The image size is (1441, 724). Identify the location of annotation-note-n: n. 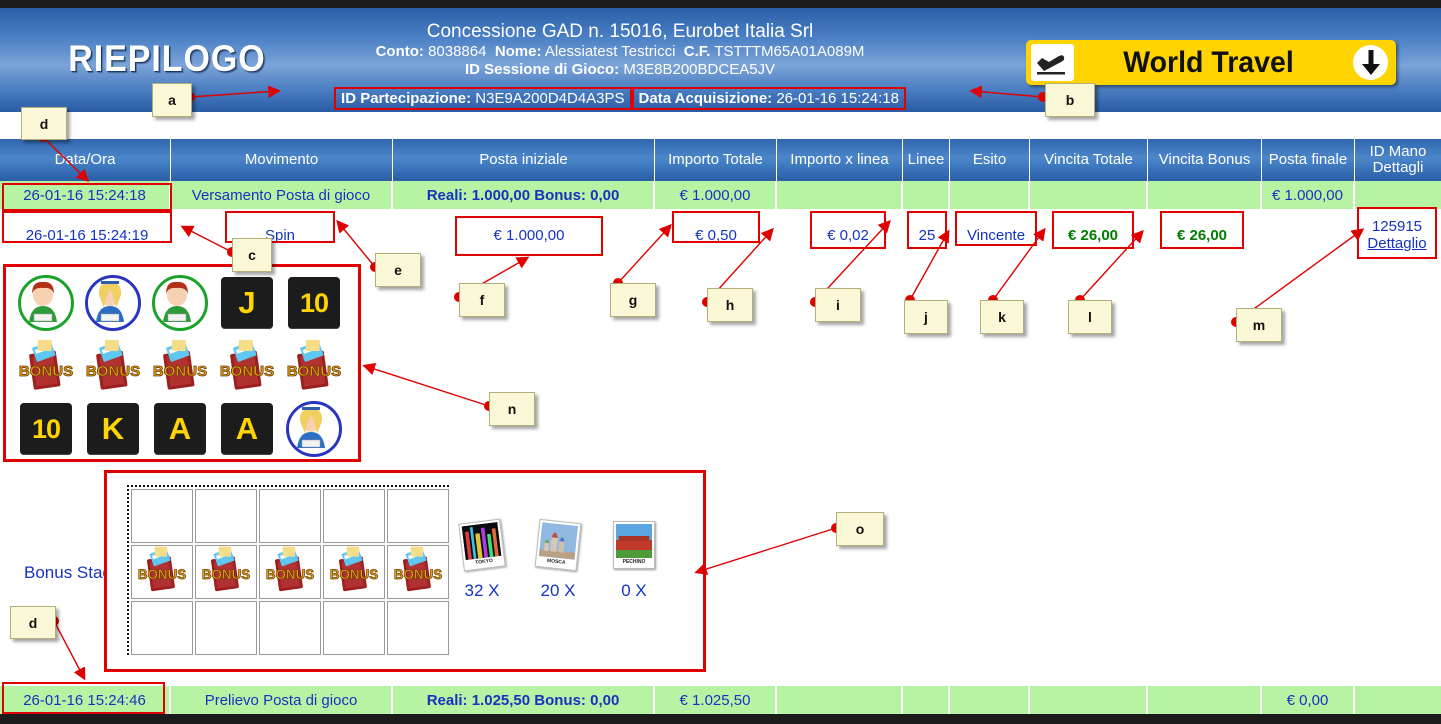
(512, 409).